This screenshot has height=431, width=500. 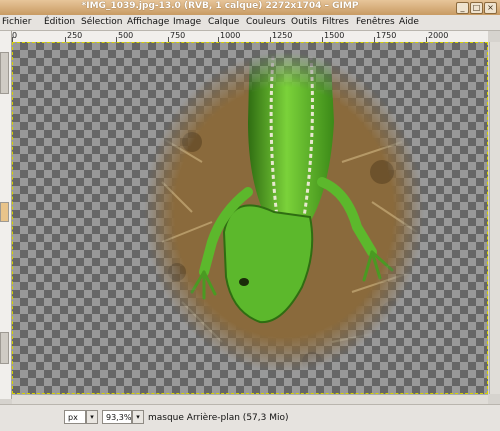 What do you see at coordinates (223, 22) in the screenshot?
I see `menu-calque: Calque` at bounding box center [223, 22].